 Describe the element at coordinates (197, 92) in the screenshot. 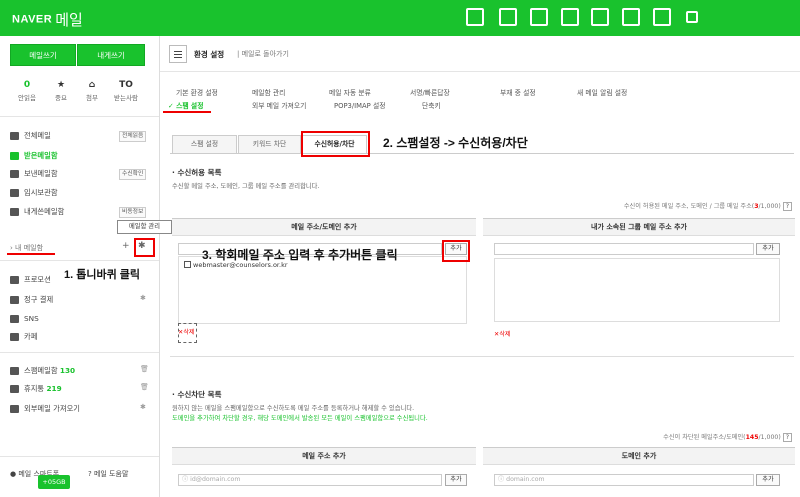

I see `tab-basic: 기본 환경 설정` at that location.